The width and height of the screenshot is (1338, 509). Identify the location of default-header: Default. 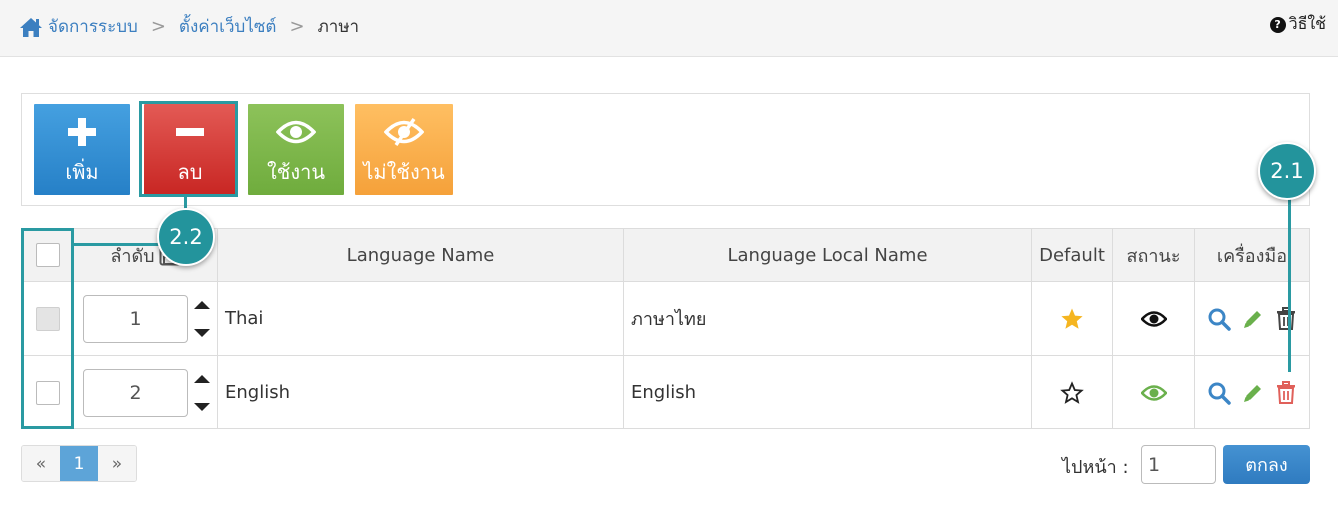
(1072, 255).